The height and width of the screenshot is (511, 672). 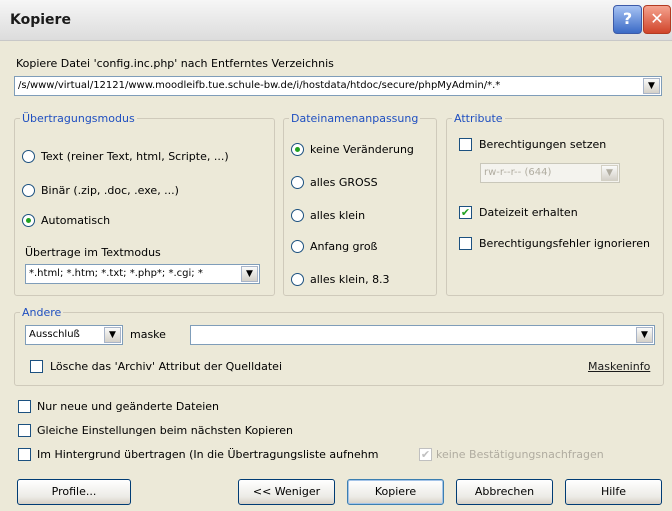 What do you see at coordinates (54, 334) in the screenshot?
I see `filter-mode-value: Ausschluß` at bounding box center [54, 334].